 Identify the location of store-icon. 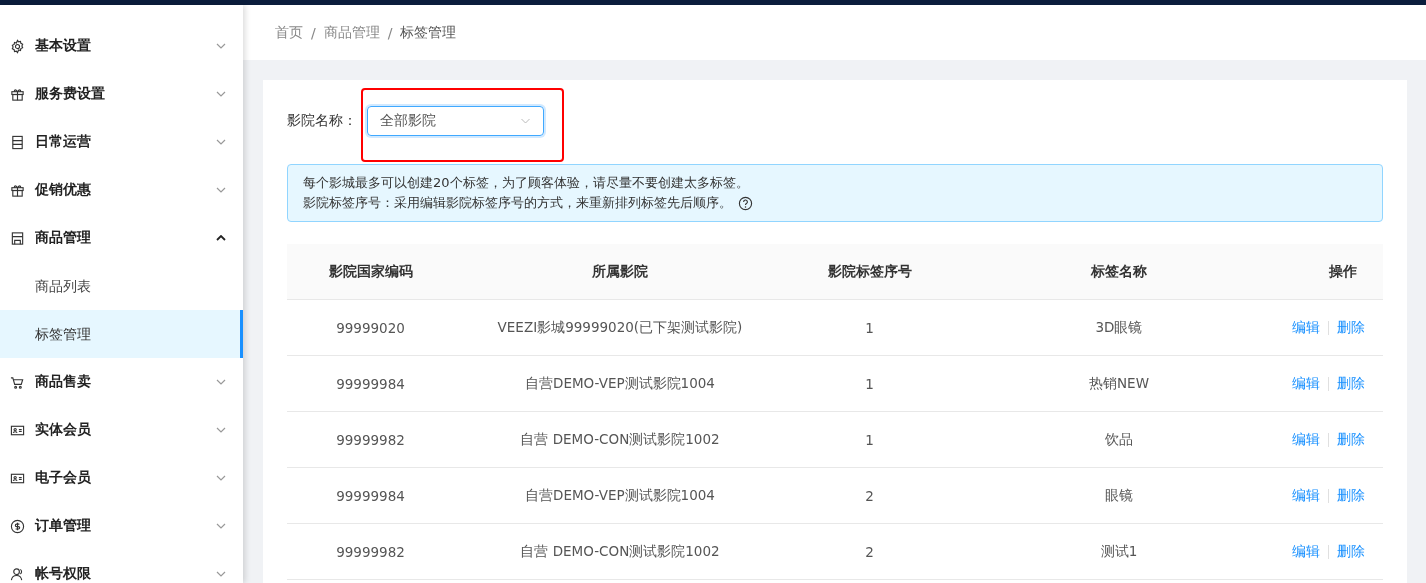
(17, 238).